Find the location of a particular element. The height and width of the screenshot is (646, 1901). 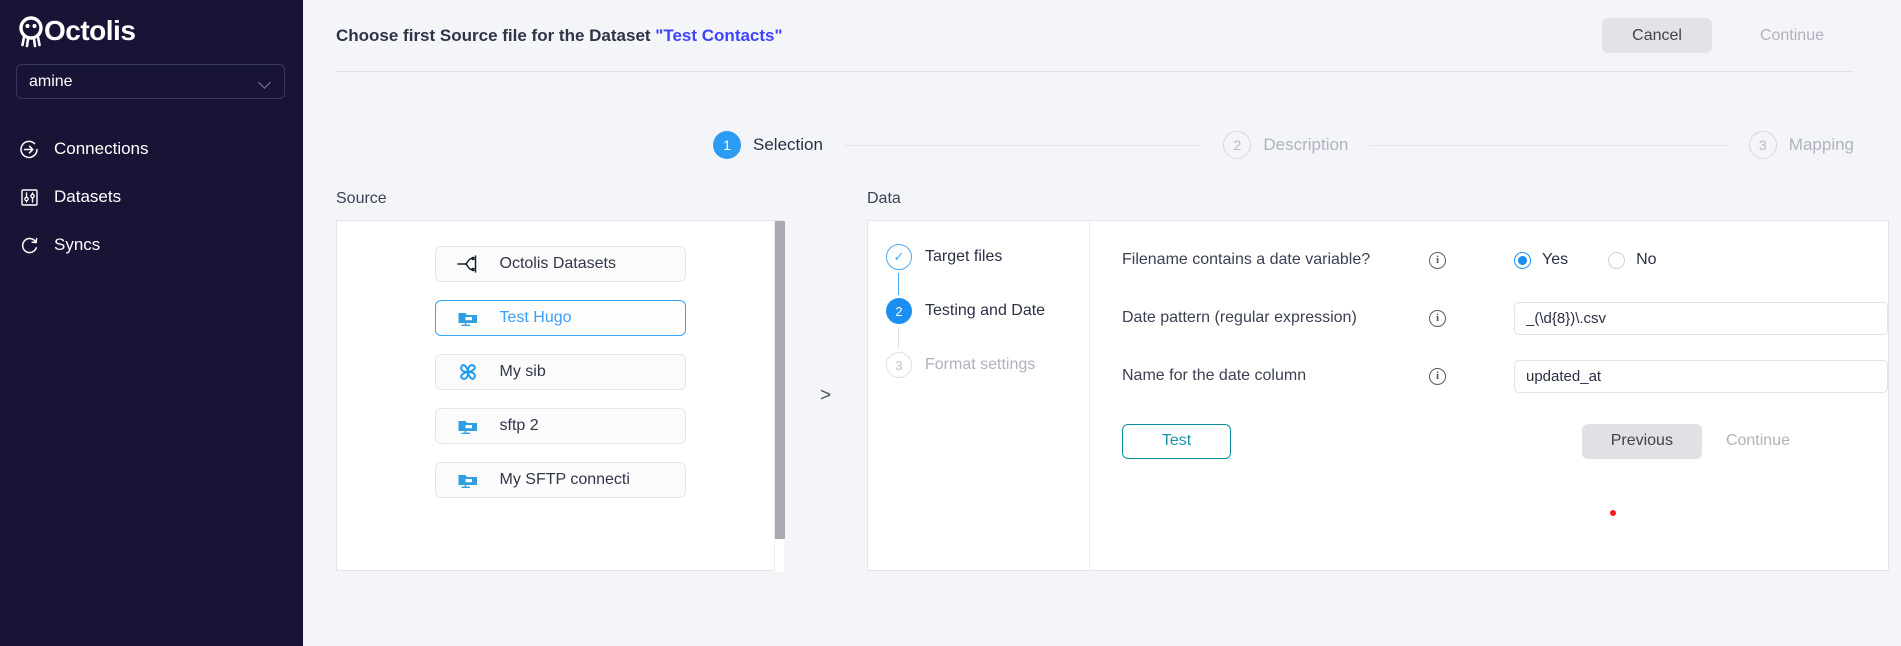

source-item-my-sftp-connection: My SFTP connecti is located at coordinates (560, 480).